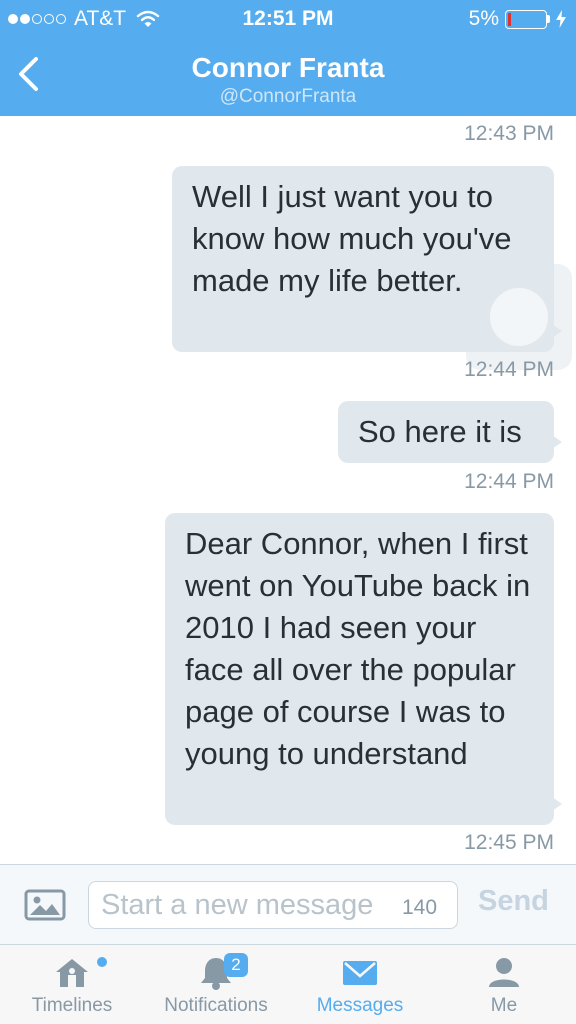 The width and height of the screenshot is (576, 1024). I want to click on message-bubble: So here it is, so click(450, 432).